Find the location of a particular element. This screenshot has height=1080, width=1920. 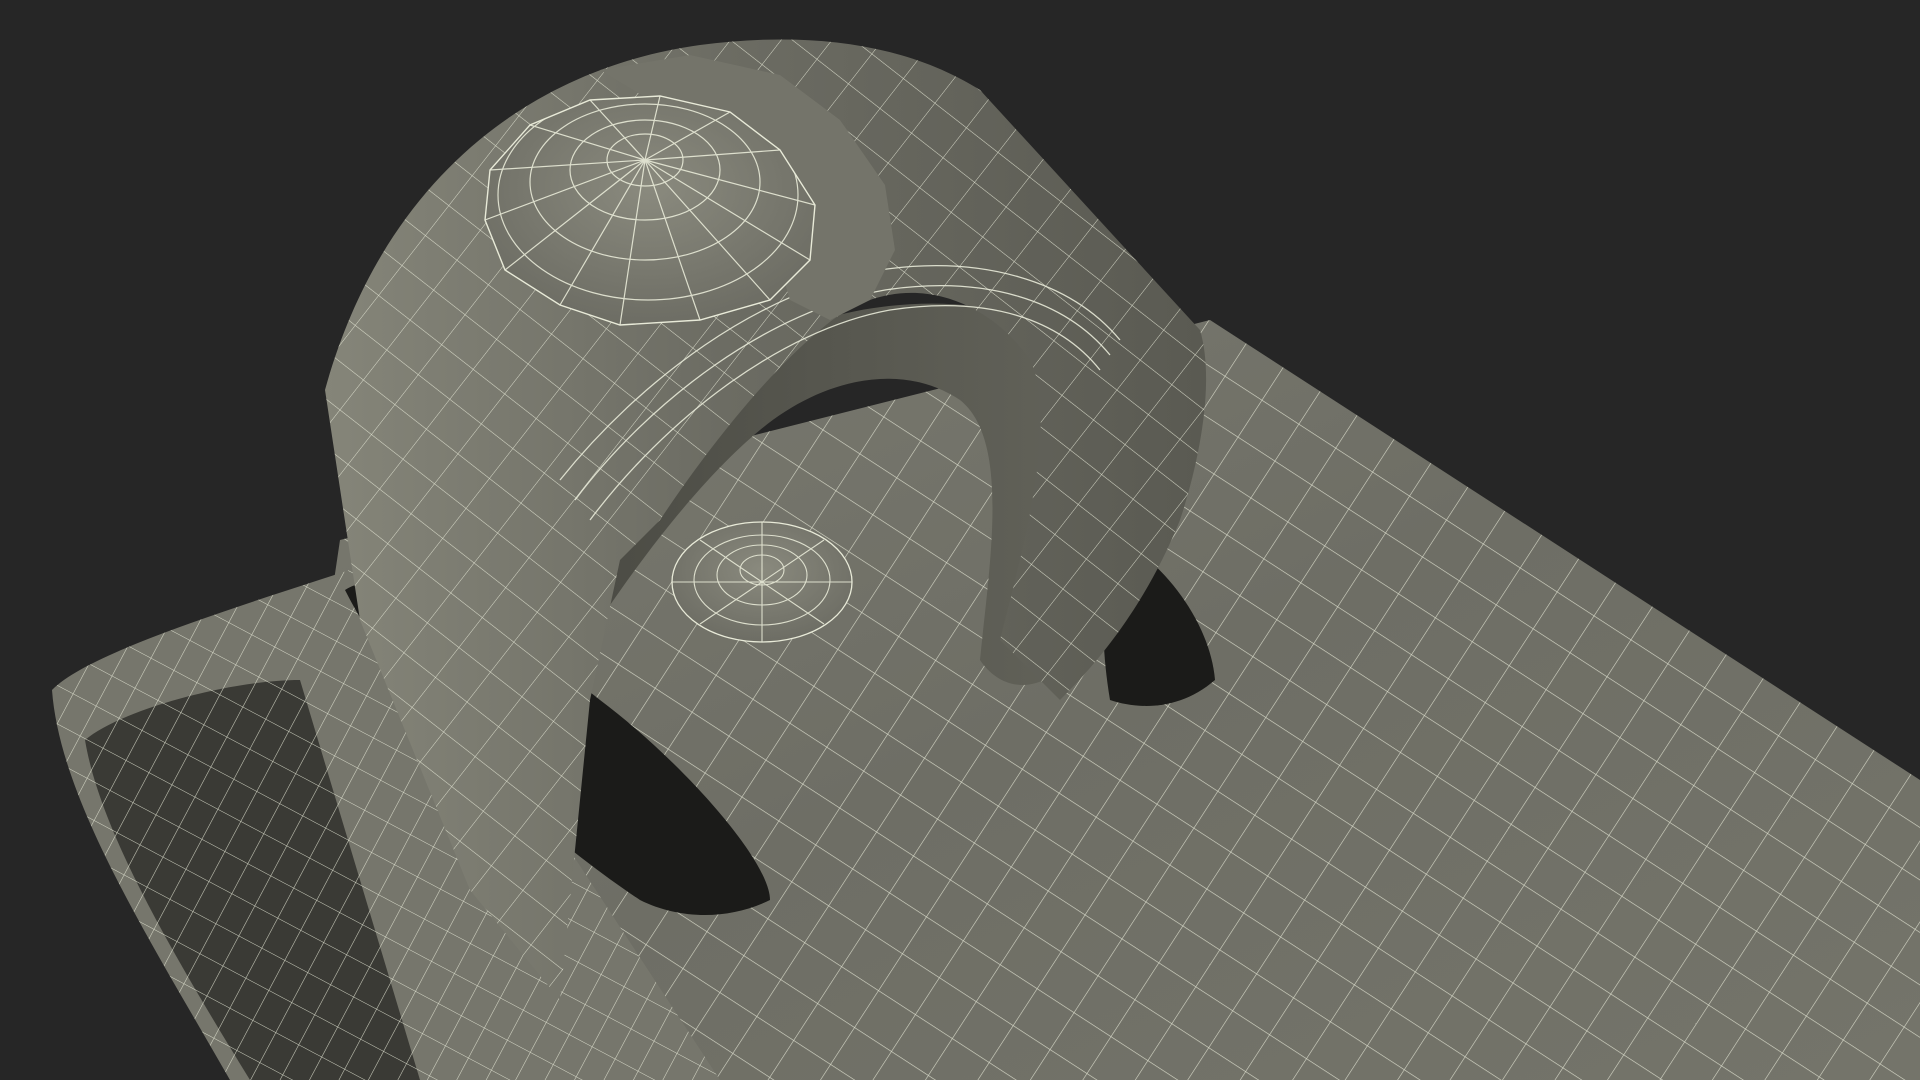

snap-button-inner is located at coordinates (762, 582).